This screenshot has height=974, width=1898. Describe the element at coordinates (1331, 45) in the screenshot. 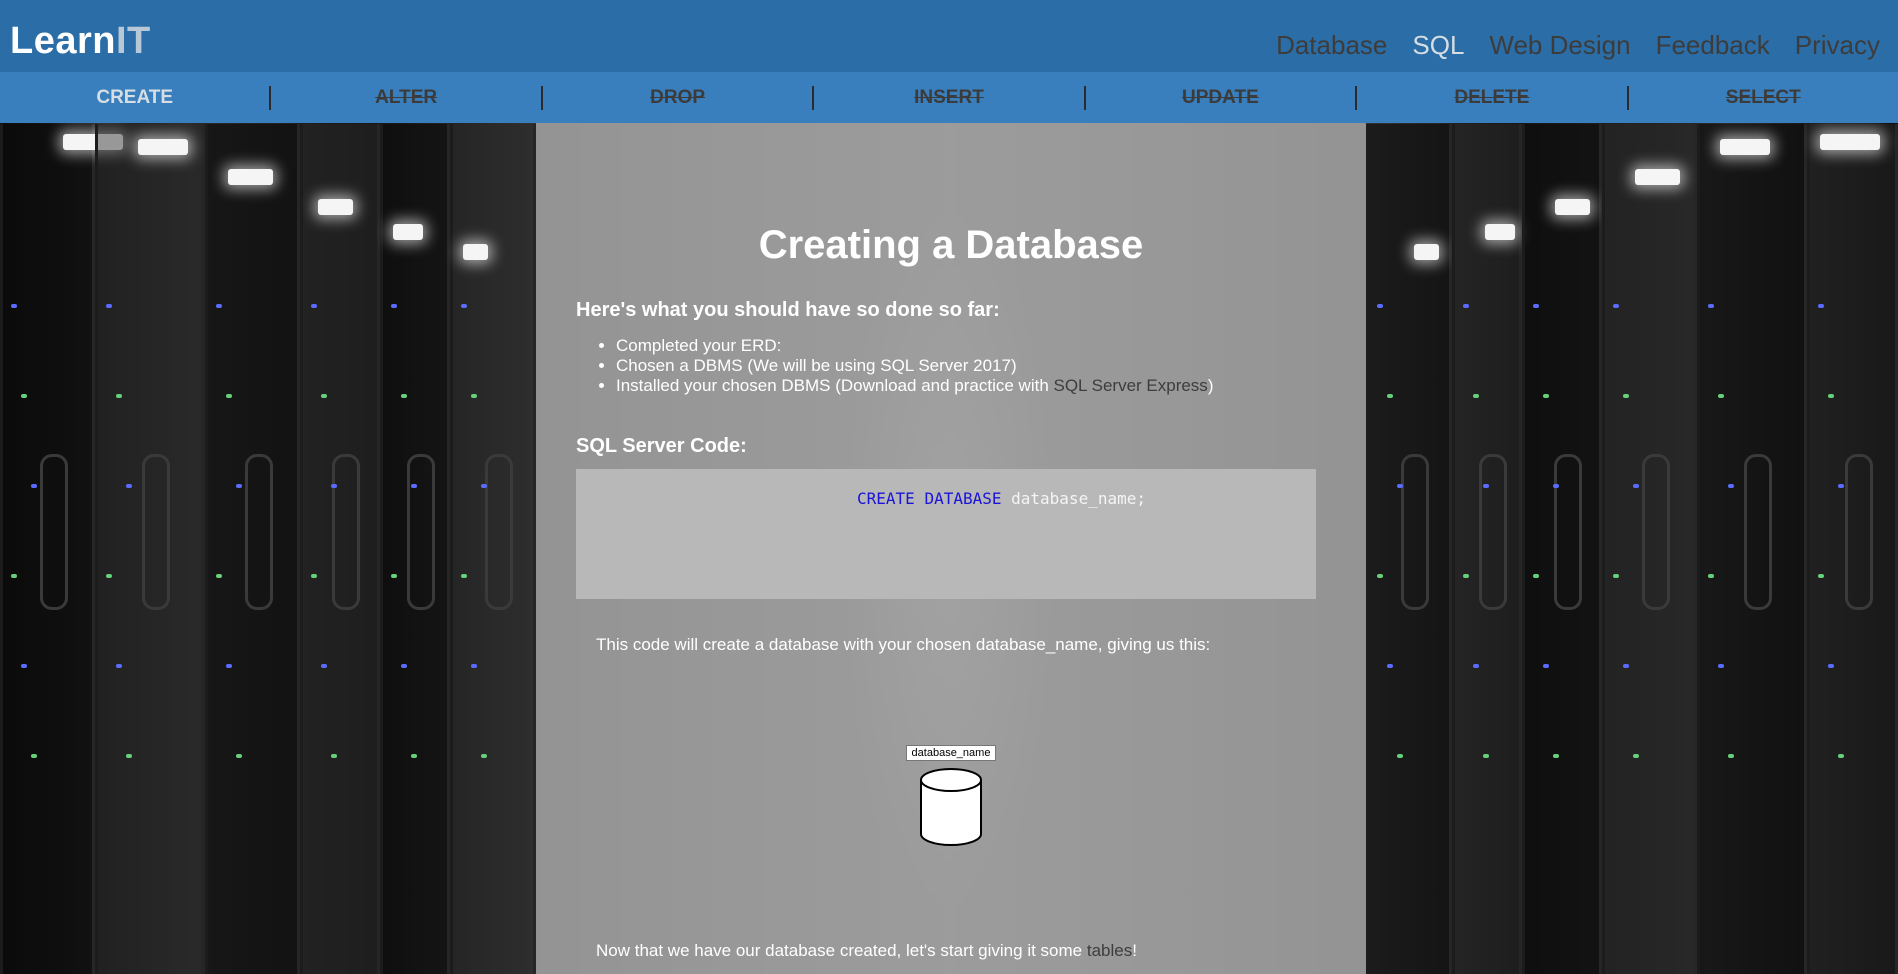

I see `nav-link-database: Database` at that location.